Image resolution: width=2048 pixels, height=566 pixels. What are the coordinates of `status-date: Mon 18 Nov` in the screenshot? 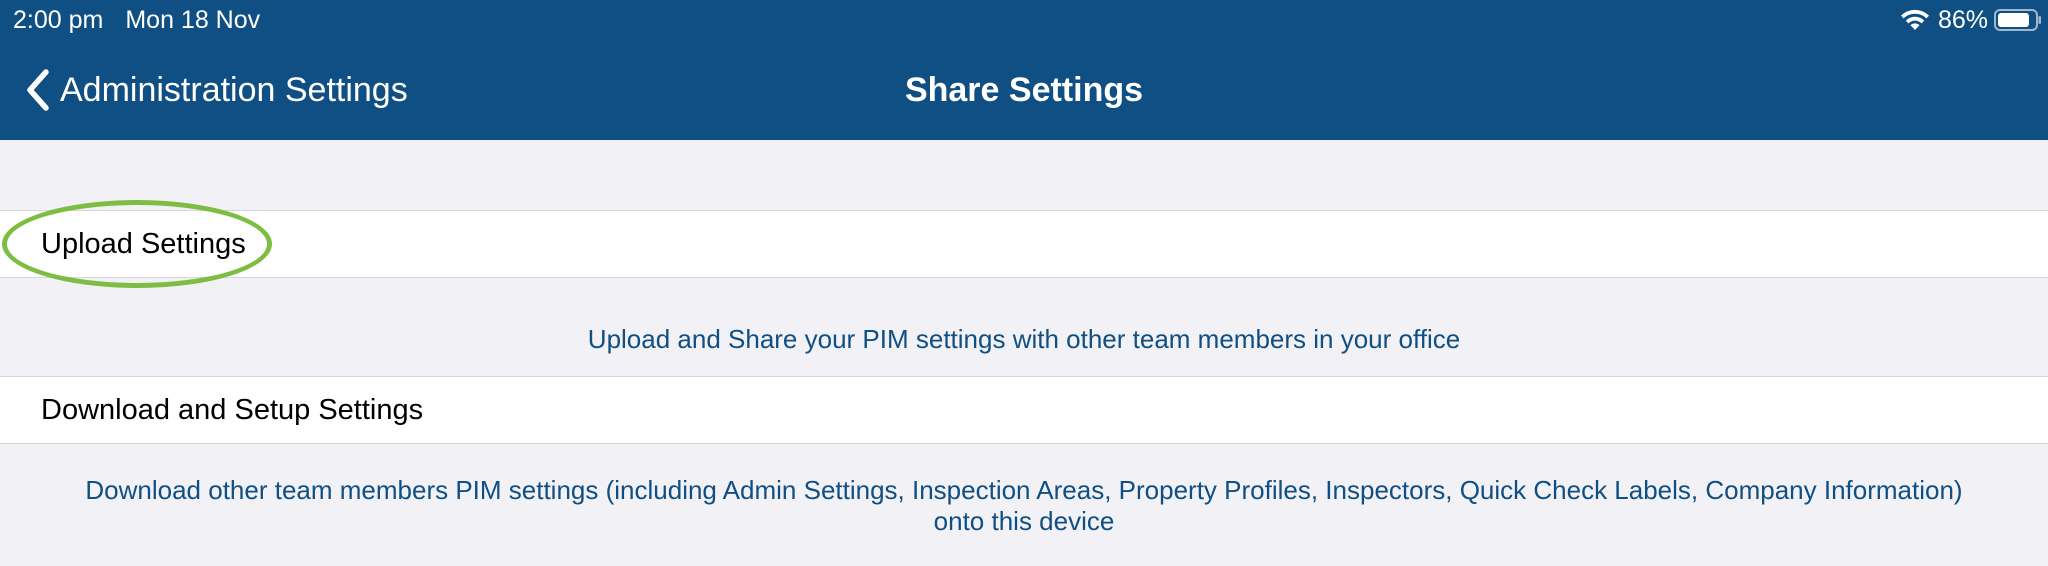 It's located at (193, 20).